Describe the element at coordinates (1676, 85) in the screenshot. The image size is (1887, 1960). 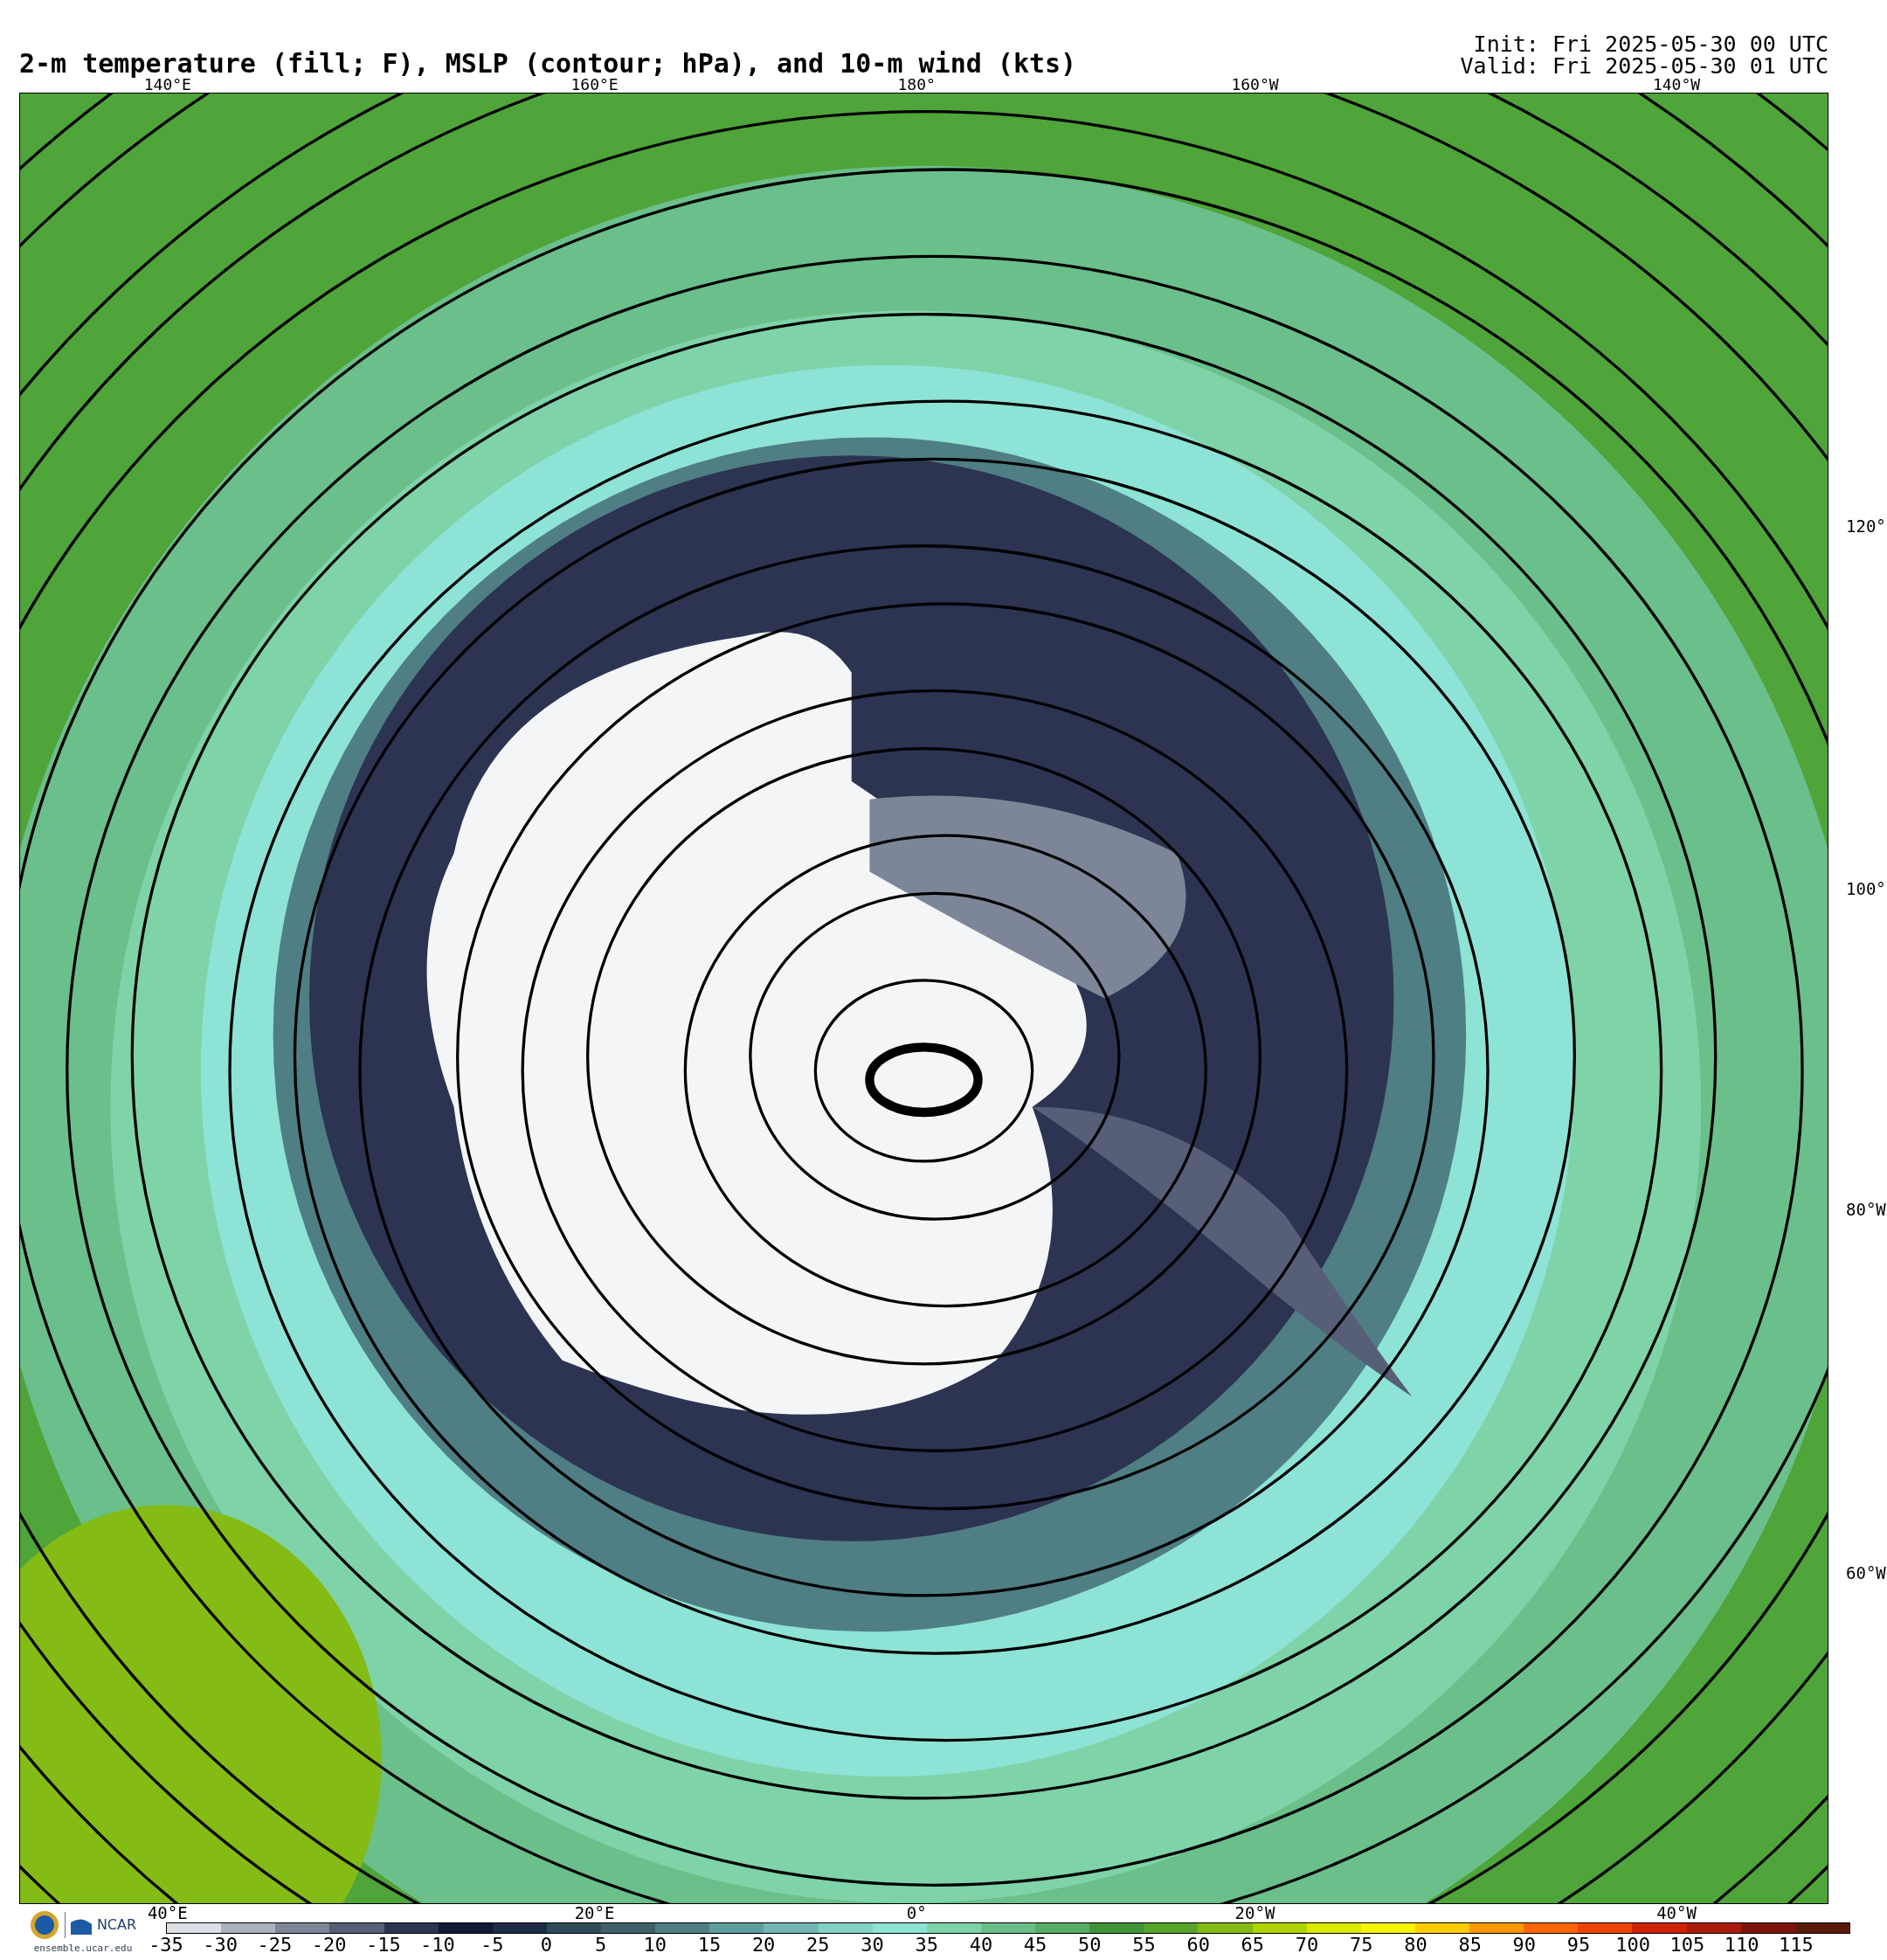
I see `longitude-label: 140°W` at that location.